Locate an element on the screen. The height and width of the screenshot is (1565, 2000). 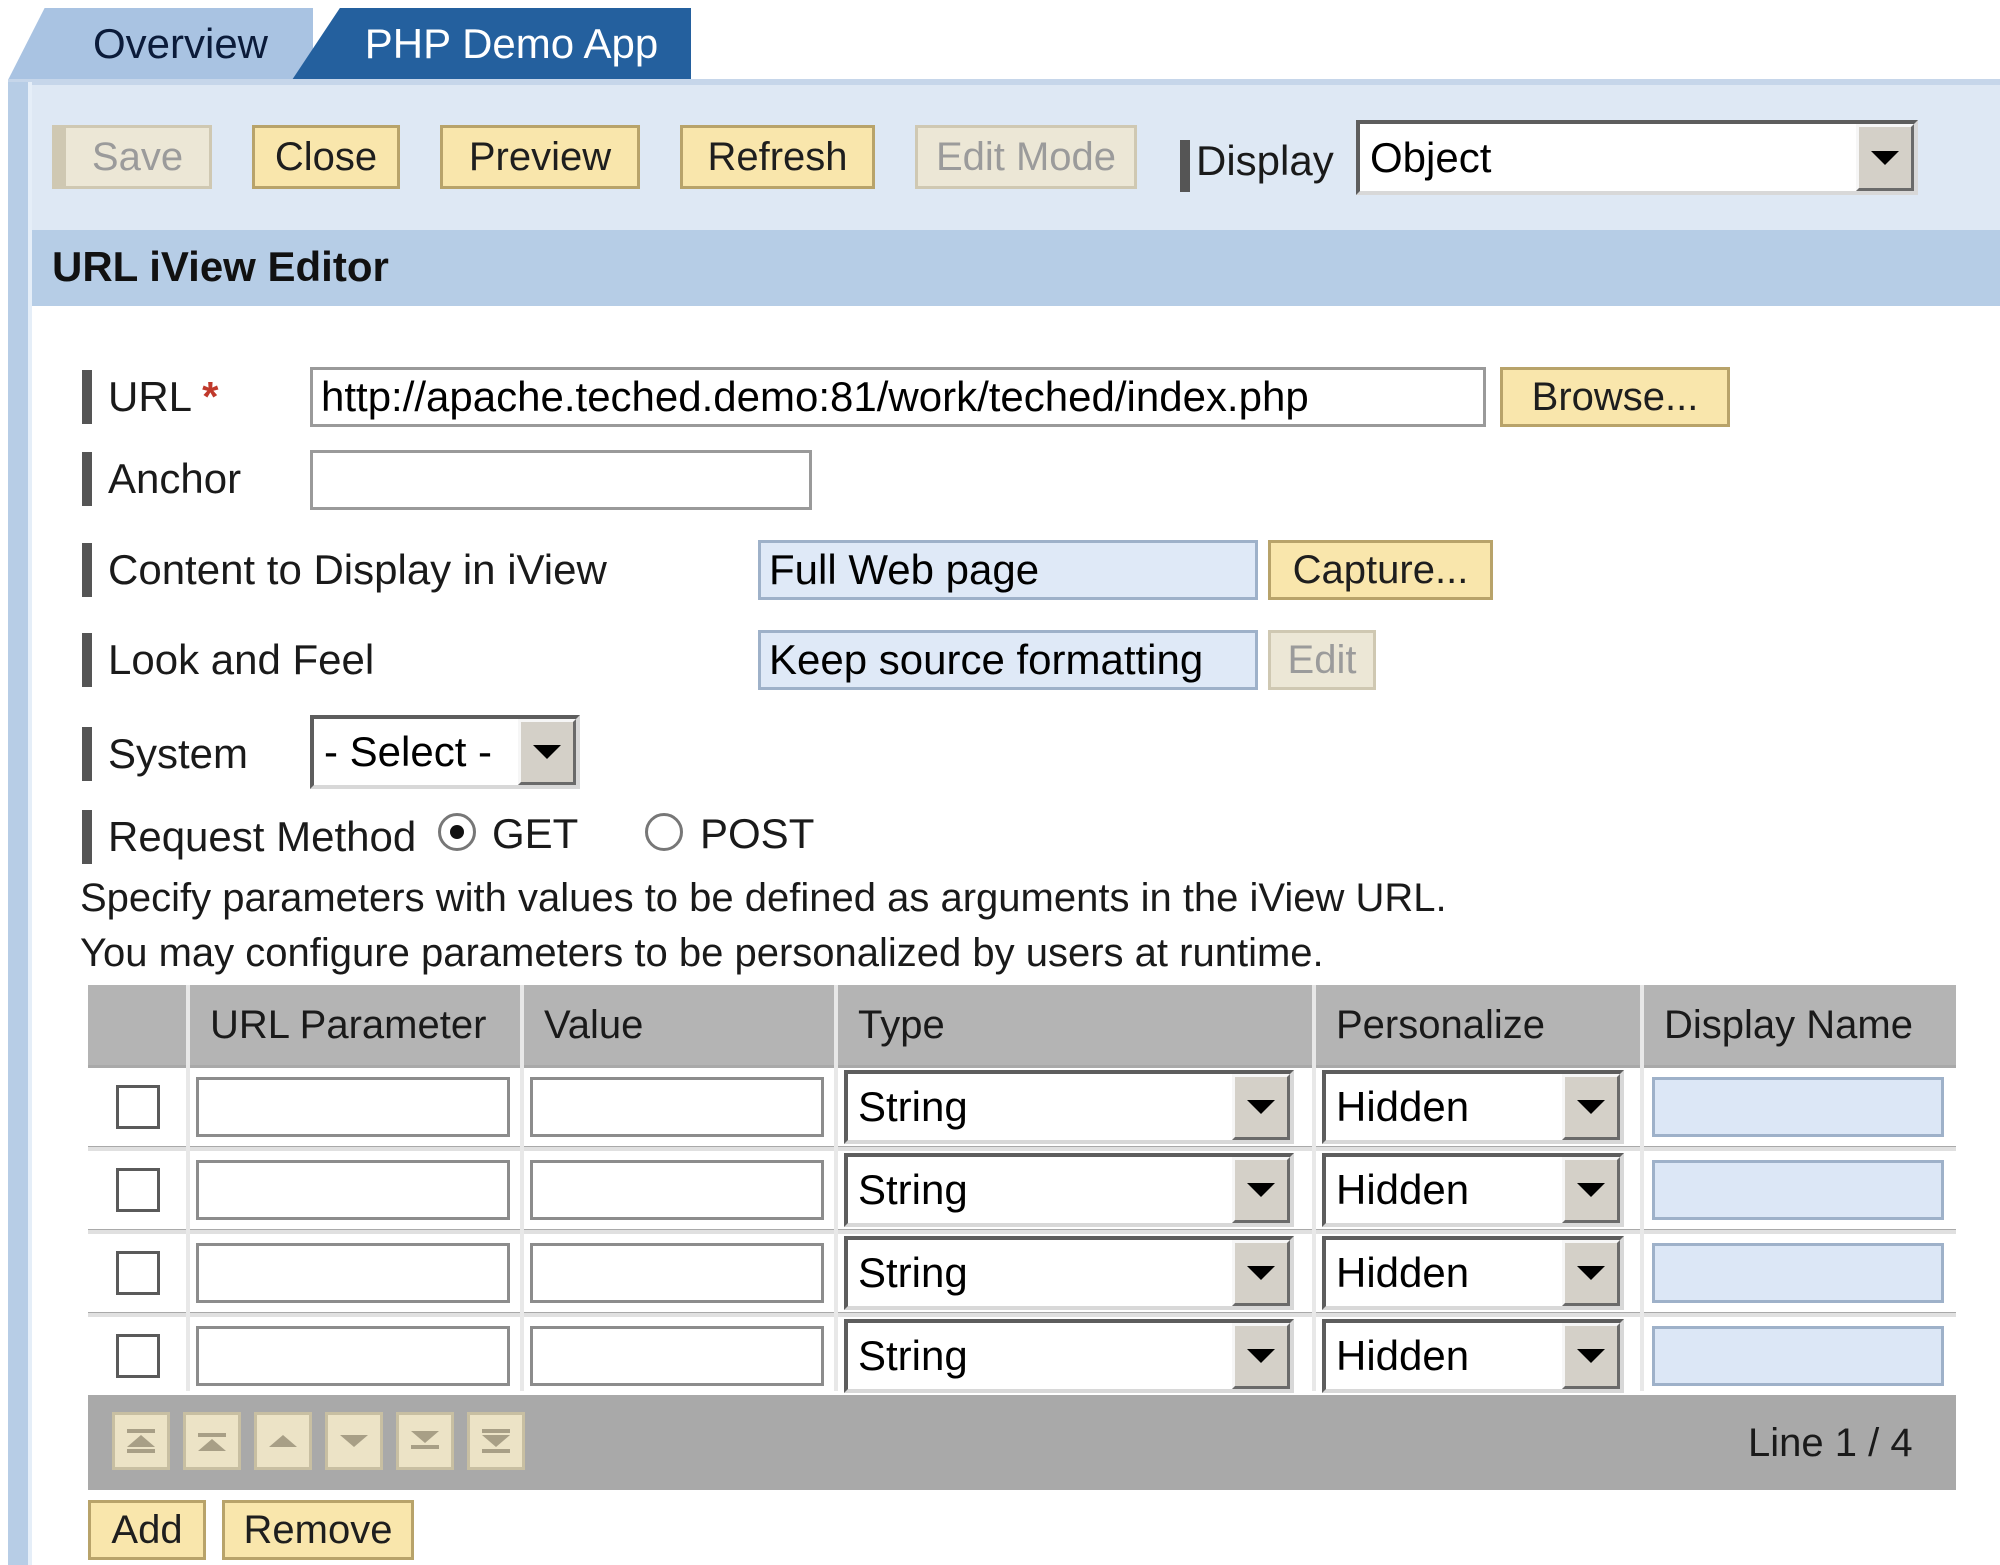
table-header-display-name: Display Name is located at coordinates (1800, 1025).